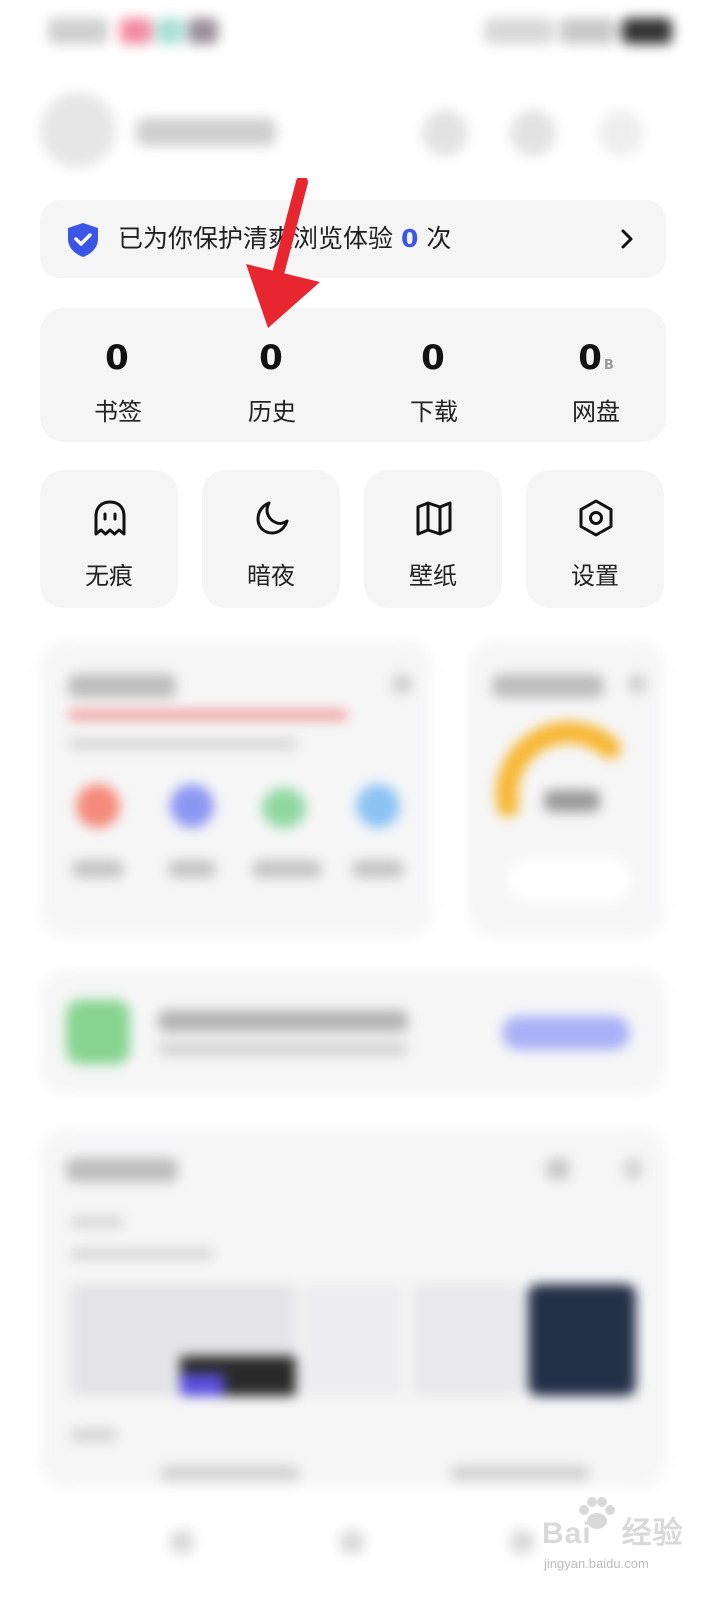 This screenshot has height=1600, width=720. What do you see at coordinates (271, 576) in the screenshot?
I see `tool-label: 暗夜` at bounding box center [271, 576].